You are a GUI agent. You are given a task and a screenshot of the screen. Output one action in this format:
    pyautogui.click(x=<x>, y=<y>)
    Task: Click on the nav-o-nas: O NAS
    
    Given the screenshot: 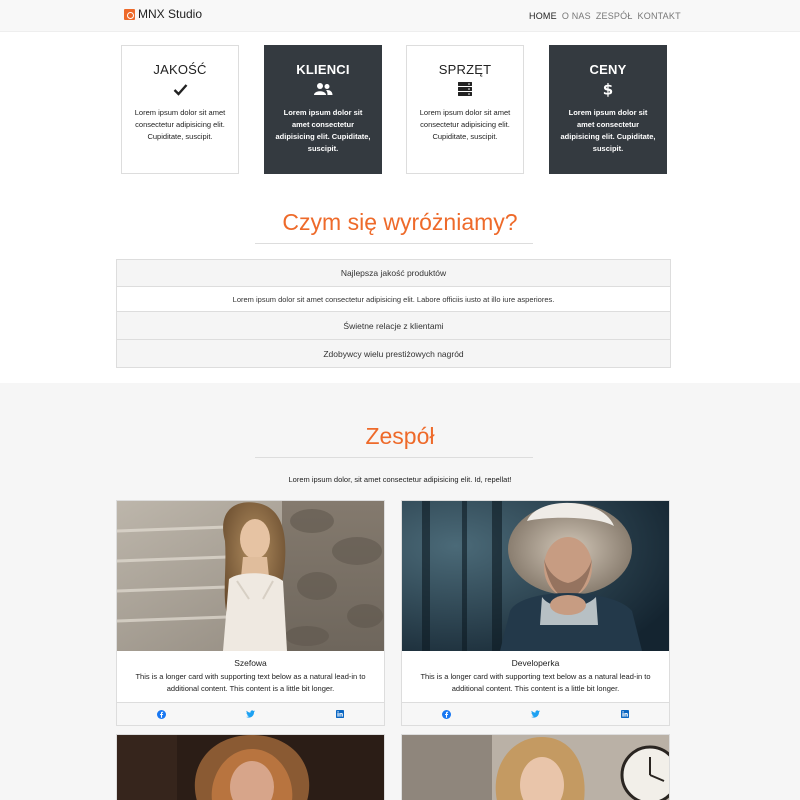 What is the action you would take?
    pyautogui.click(x=576, y=16)
    